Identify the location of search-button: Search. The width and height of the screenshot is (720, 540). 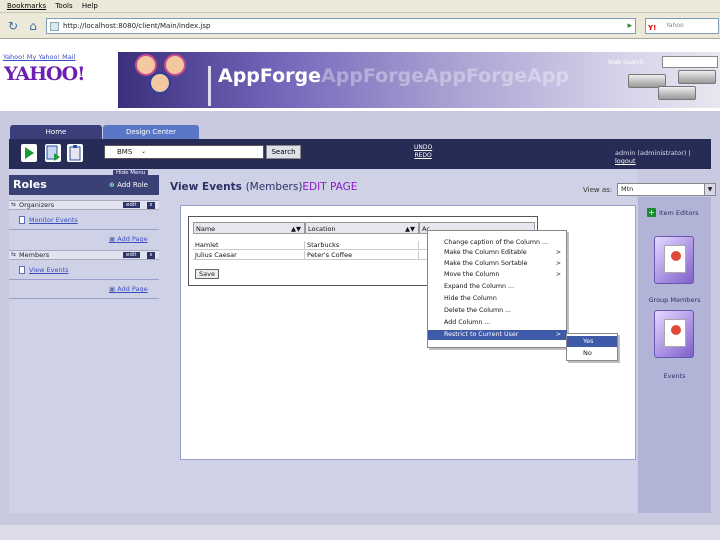
(283, 152).